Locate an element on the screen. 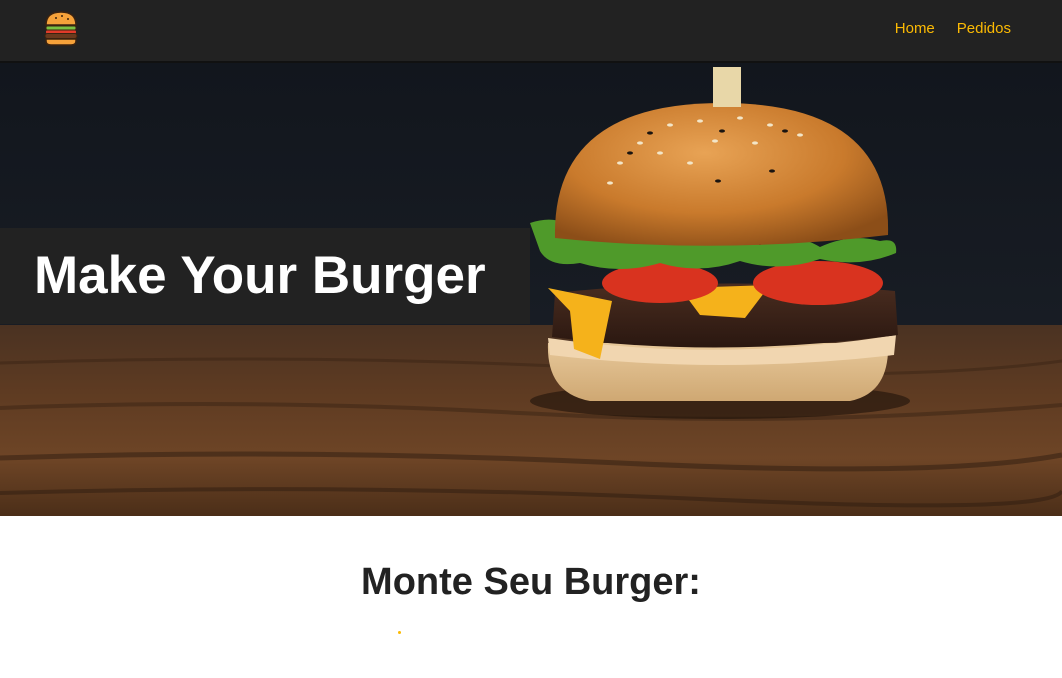  nav-link-pedidos: Pedidos is located at coordinates (984, 29).